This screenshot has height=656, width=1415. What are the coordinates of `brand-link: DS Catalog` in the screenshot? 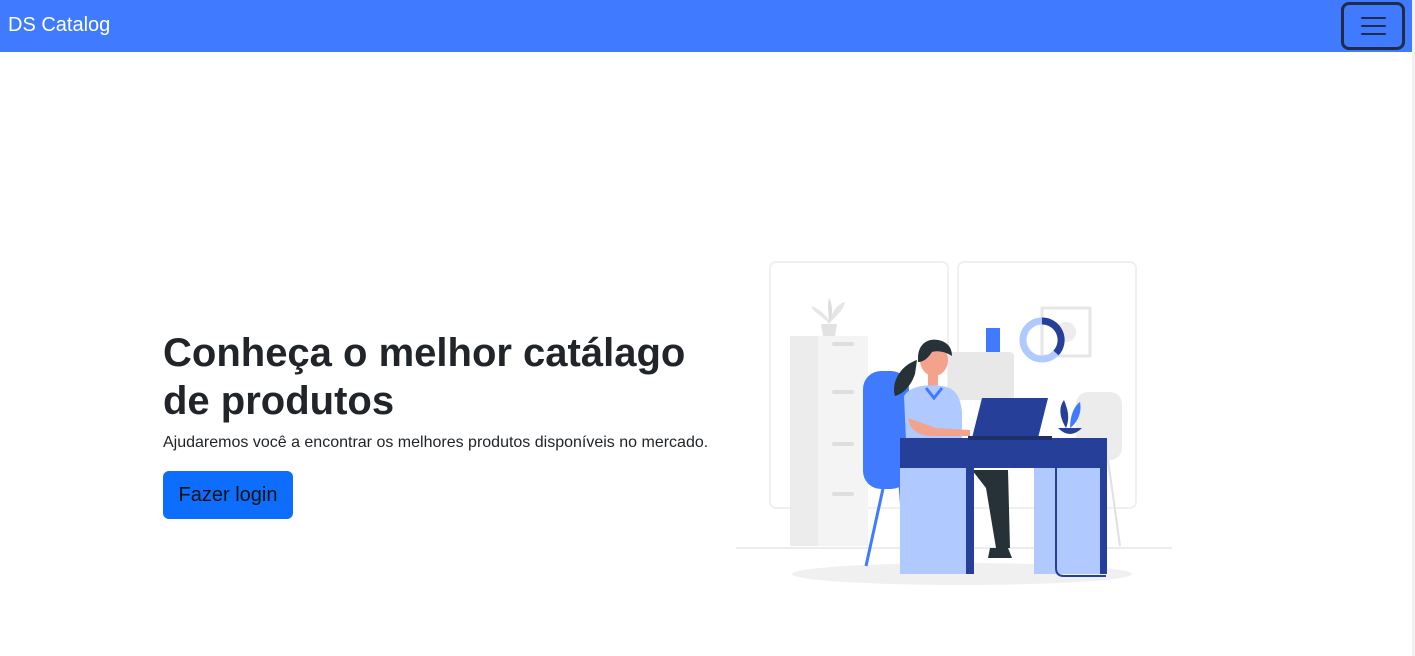 It's located at (59, 25).